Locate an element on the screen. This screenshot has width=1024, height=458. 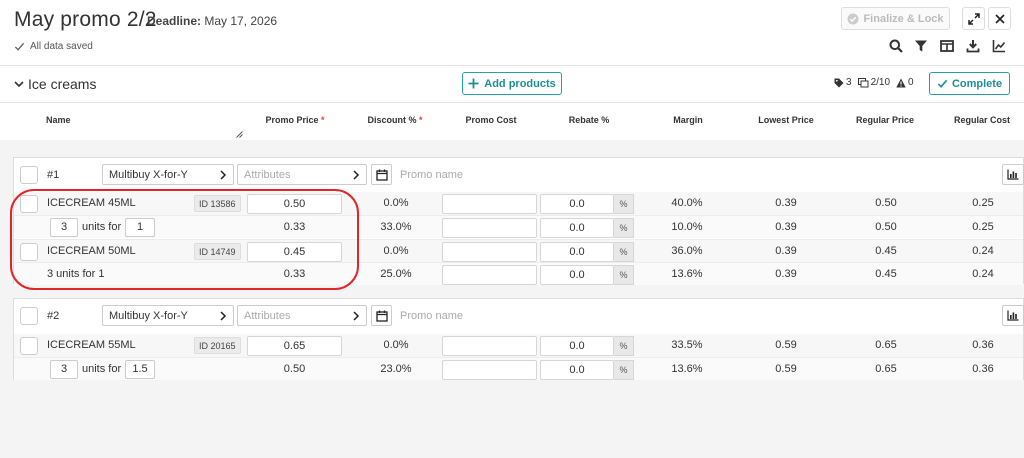
bar-chart-icon is located at coordinates (1013, 174).